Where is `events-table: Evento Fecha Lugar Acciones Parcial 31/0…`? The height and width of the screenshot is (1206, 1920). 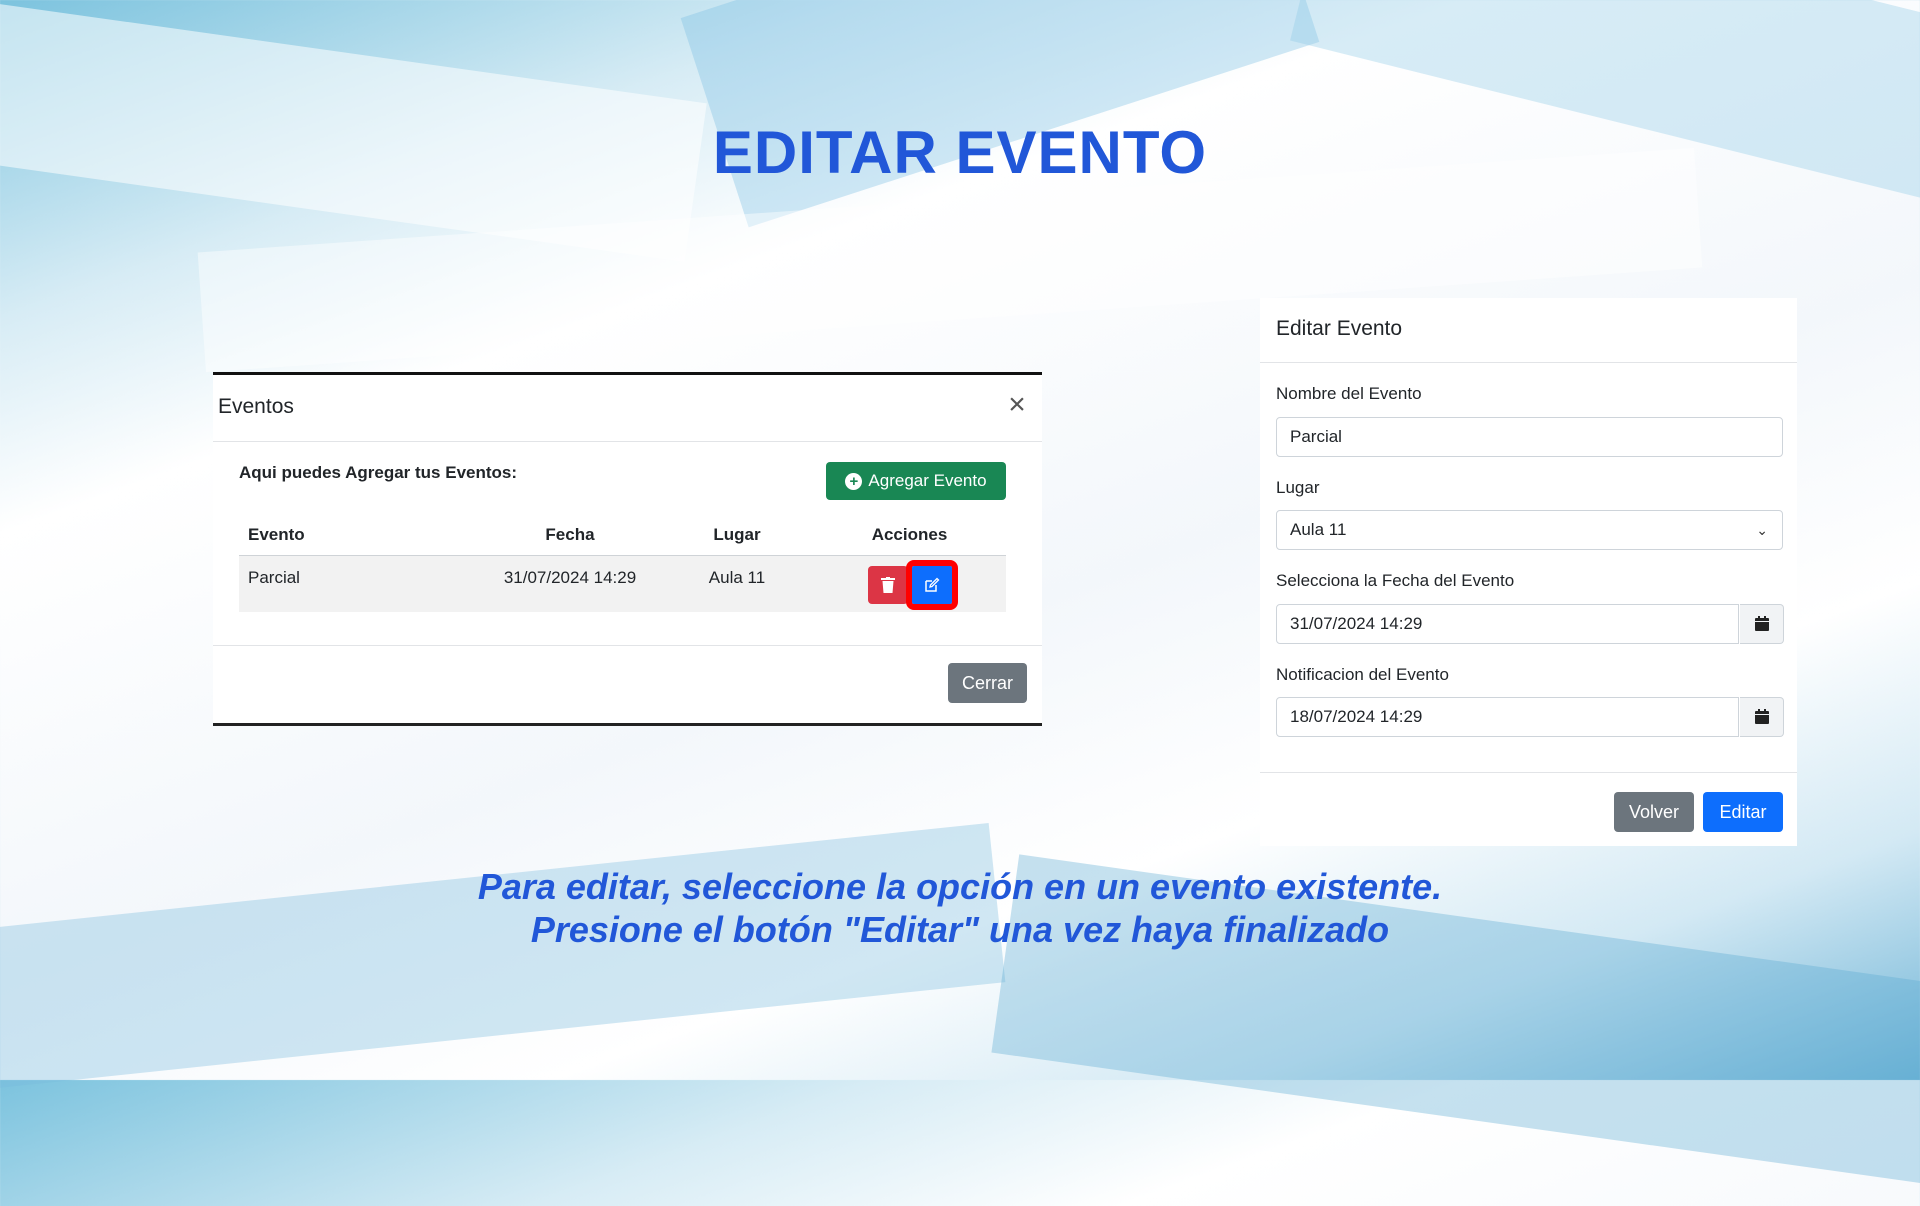 events-table: Evento Fecha Lugar Acciones Parcial 31/0… is located at coordinates (622, 563).